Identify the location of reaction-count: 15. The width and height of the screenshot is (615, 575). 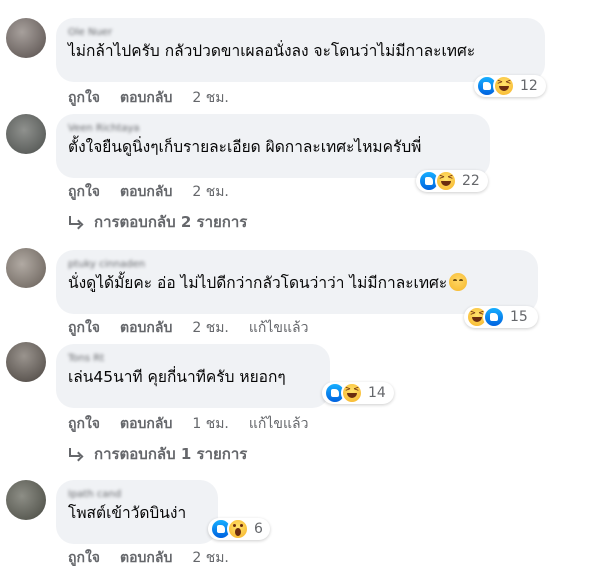
(519, 317).